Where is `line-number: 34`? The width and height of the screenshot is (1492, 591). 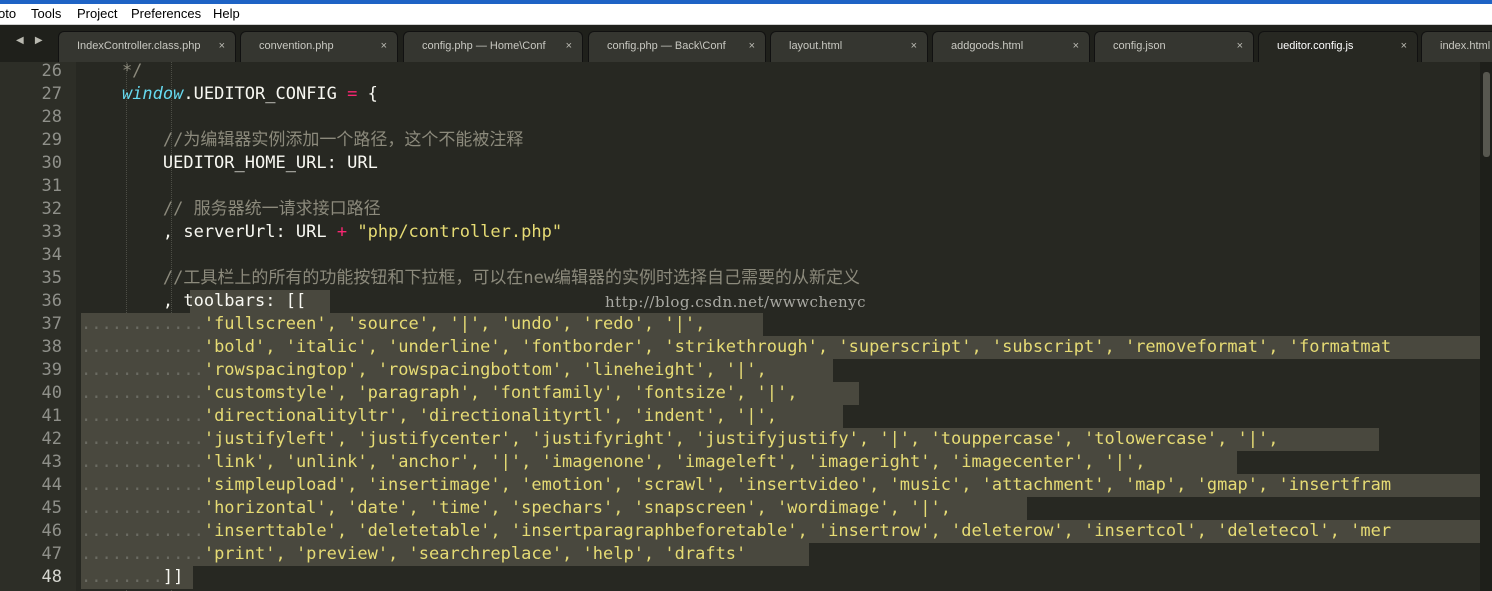 line-number: 34 is located at coordinates (51, 255).